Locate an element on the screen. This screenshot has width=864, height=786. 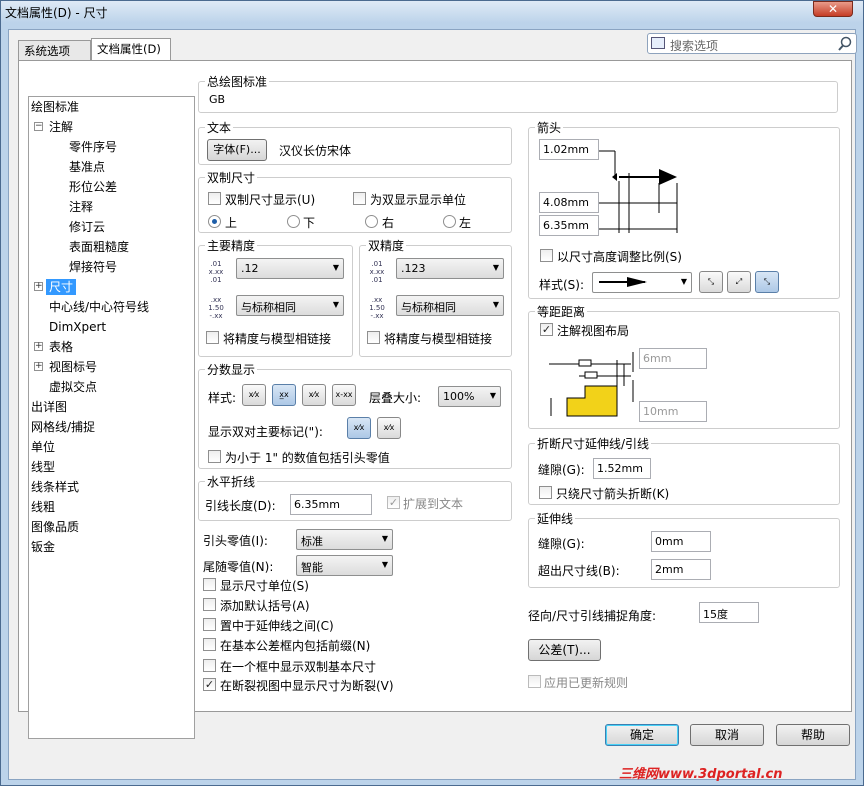
arrow-smart-icon: ⤡ is located at coordinates (767, 282).